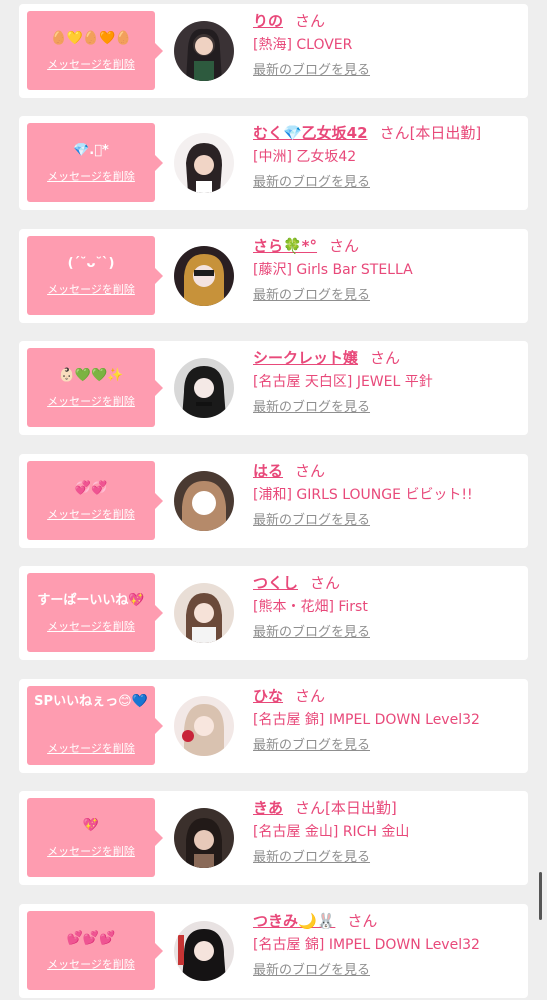 The image size is (547, 1000). Describe the element at coordinates (95, 950) in the screenshot. I see `message-bubble: 💕💕💕 メッセージを削除` at that location.